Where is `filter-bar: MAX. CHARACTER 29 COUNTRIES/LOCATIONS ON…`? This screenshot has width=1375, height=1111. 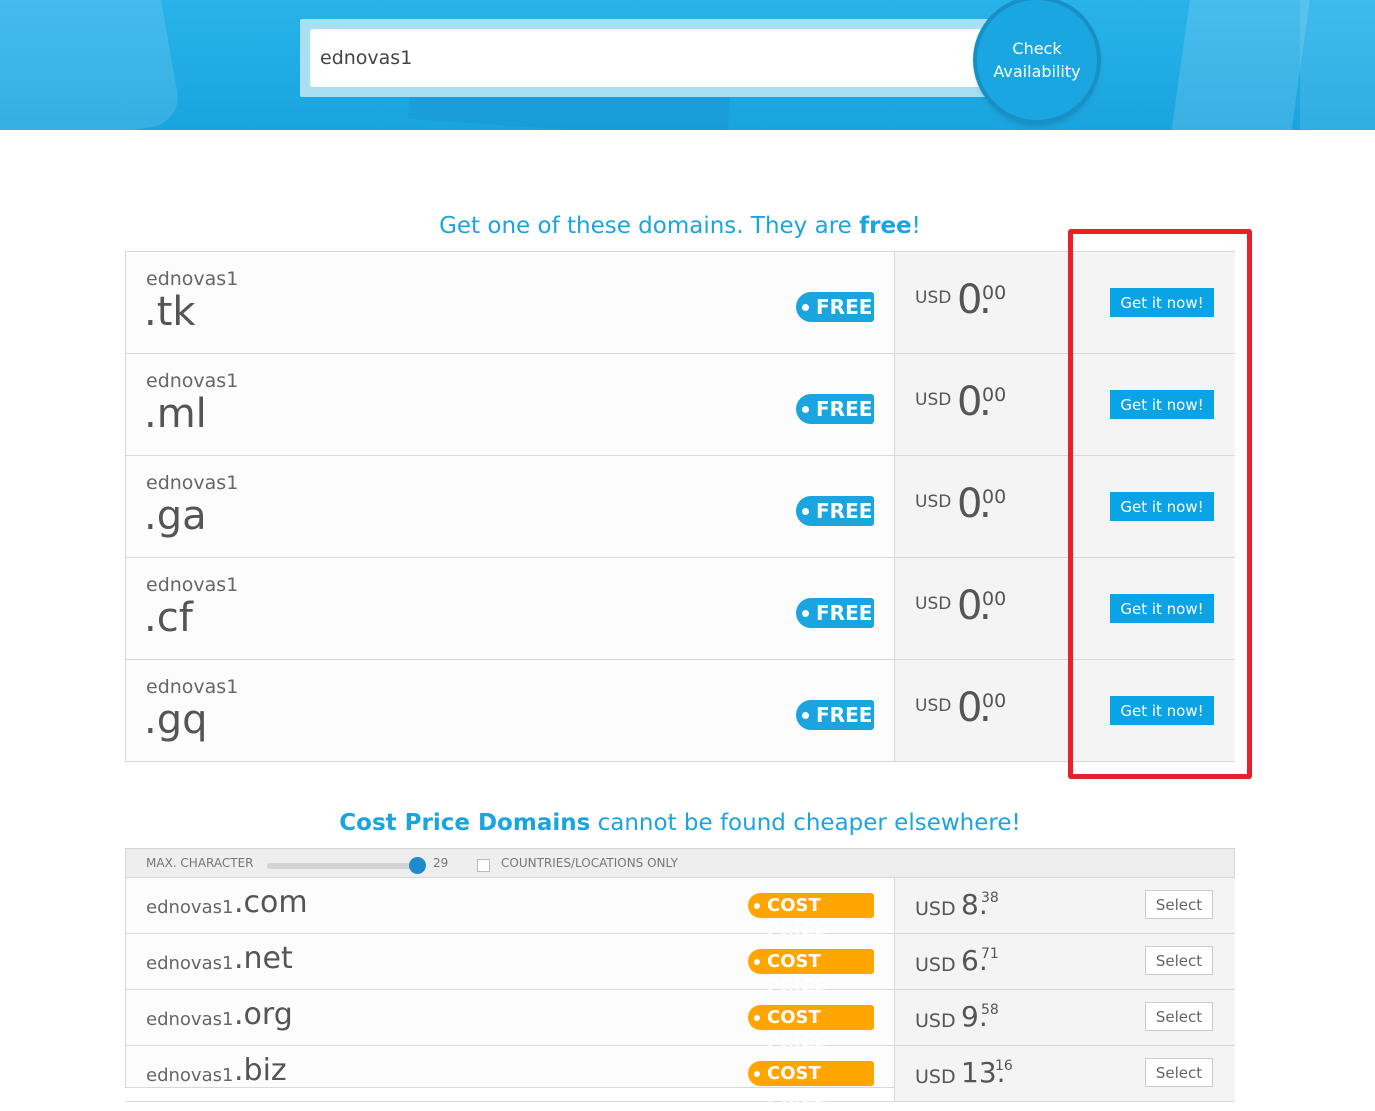
filter-bar: MAX. CHARACTER 29 COUNTRIES/LOCATIONS ON… is located at coordinates (680, 863).